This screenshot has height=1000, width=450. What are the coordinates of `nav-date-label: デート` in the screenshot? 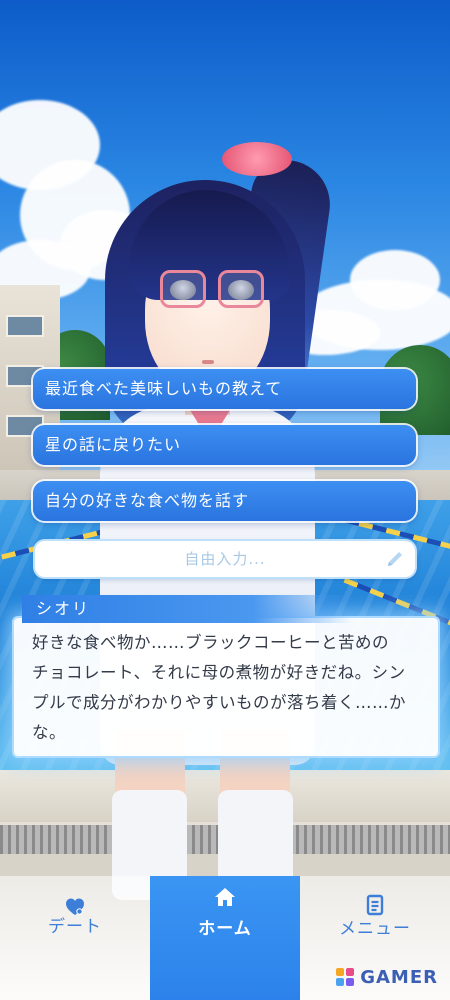 It's located at (75, 927).